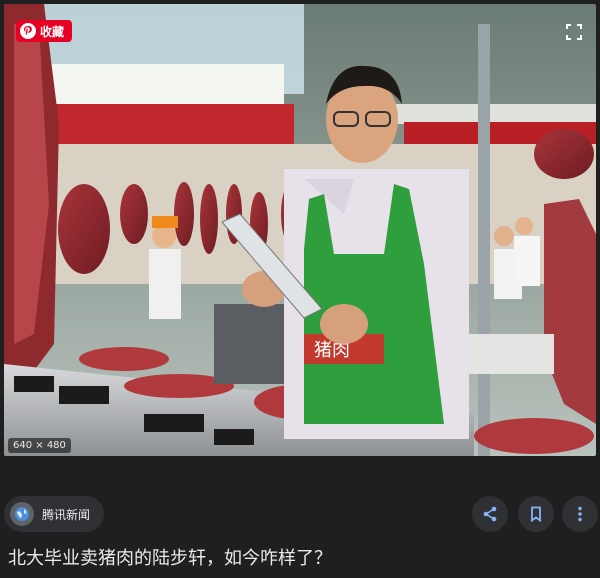  I want to click on source-chip: 腾讯新闻, so click(54, 514).